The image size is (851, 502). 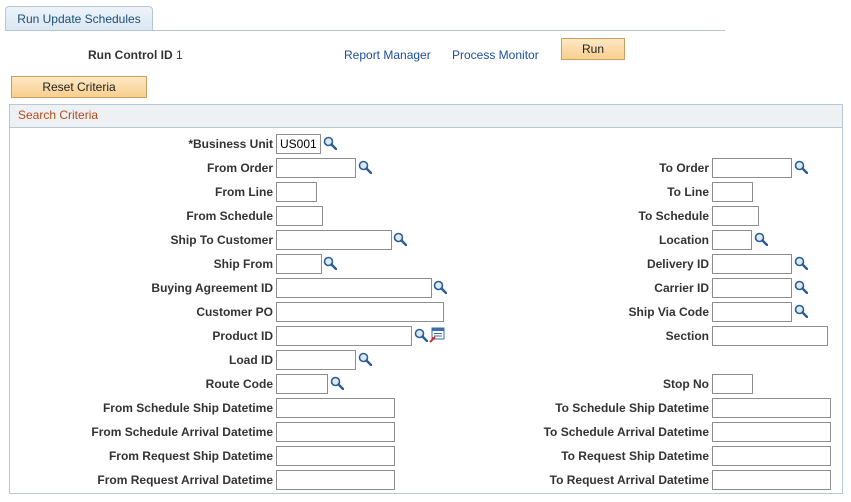 I want to click on delivery-id-label: Delivery ID, so click(x=677, y=264).